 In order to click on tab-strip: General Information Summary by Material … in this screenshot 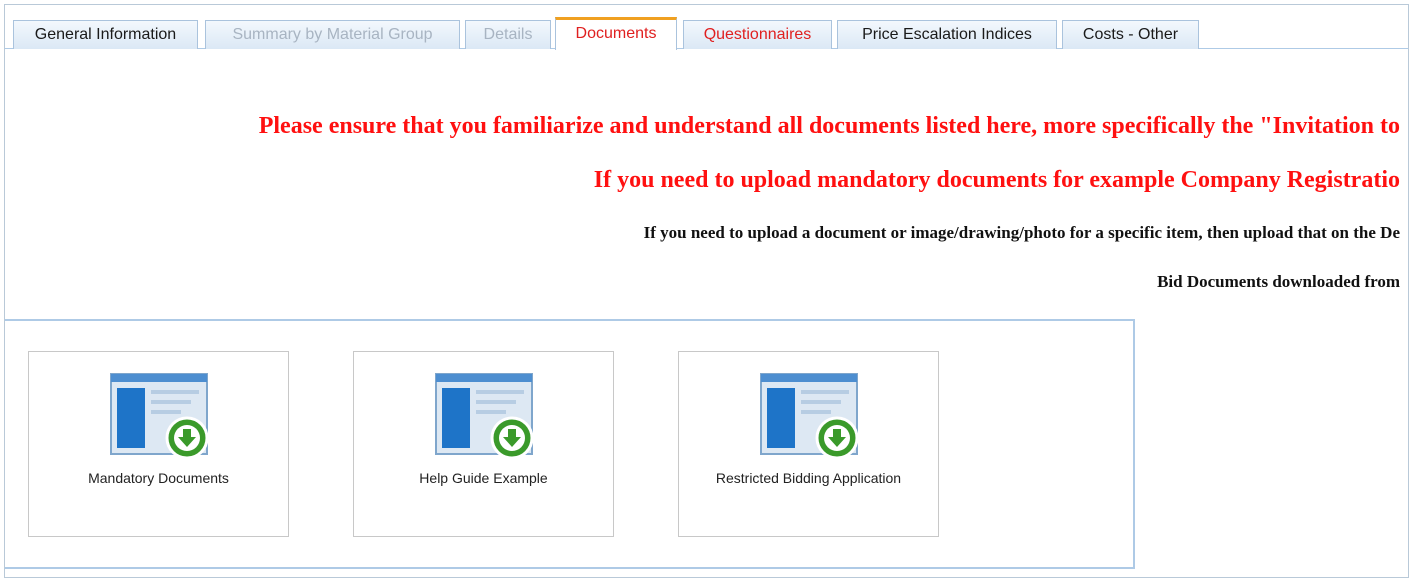, I will do `click(706, 33)`.